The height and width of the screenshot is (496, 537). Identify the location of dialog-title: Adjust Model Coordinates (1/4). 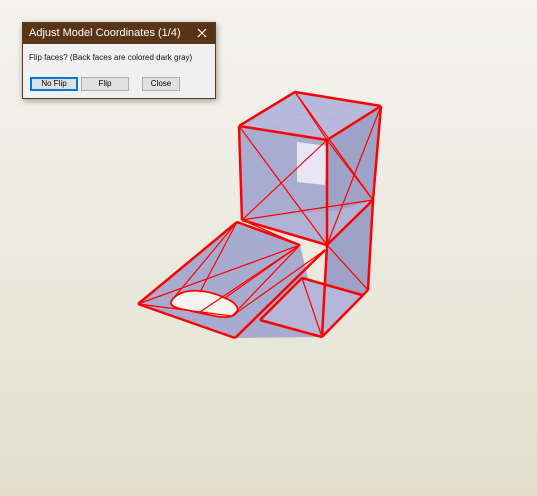
(105, 33).